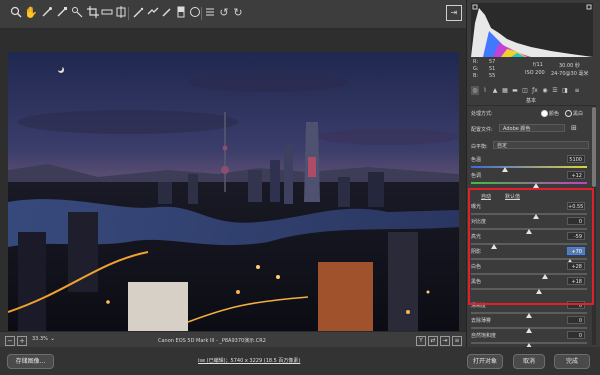  What do you see at coordinates (576, 335) in the screenshot?
I see `slider-value-vibrance: 0` at bounding box center [576, 335].